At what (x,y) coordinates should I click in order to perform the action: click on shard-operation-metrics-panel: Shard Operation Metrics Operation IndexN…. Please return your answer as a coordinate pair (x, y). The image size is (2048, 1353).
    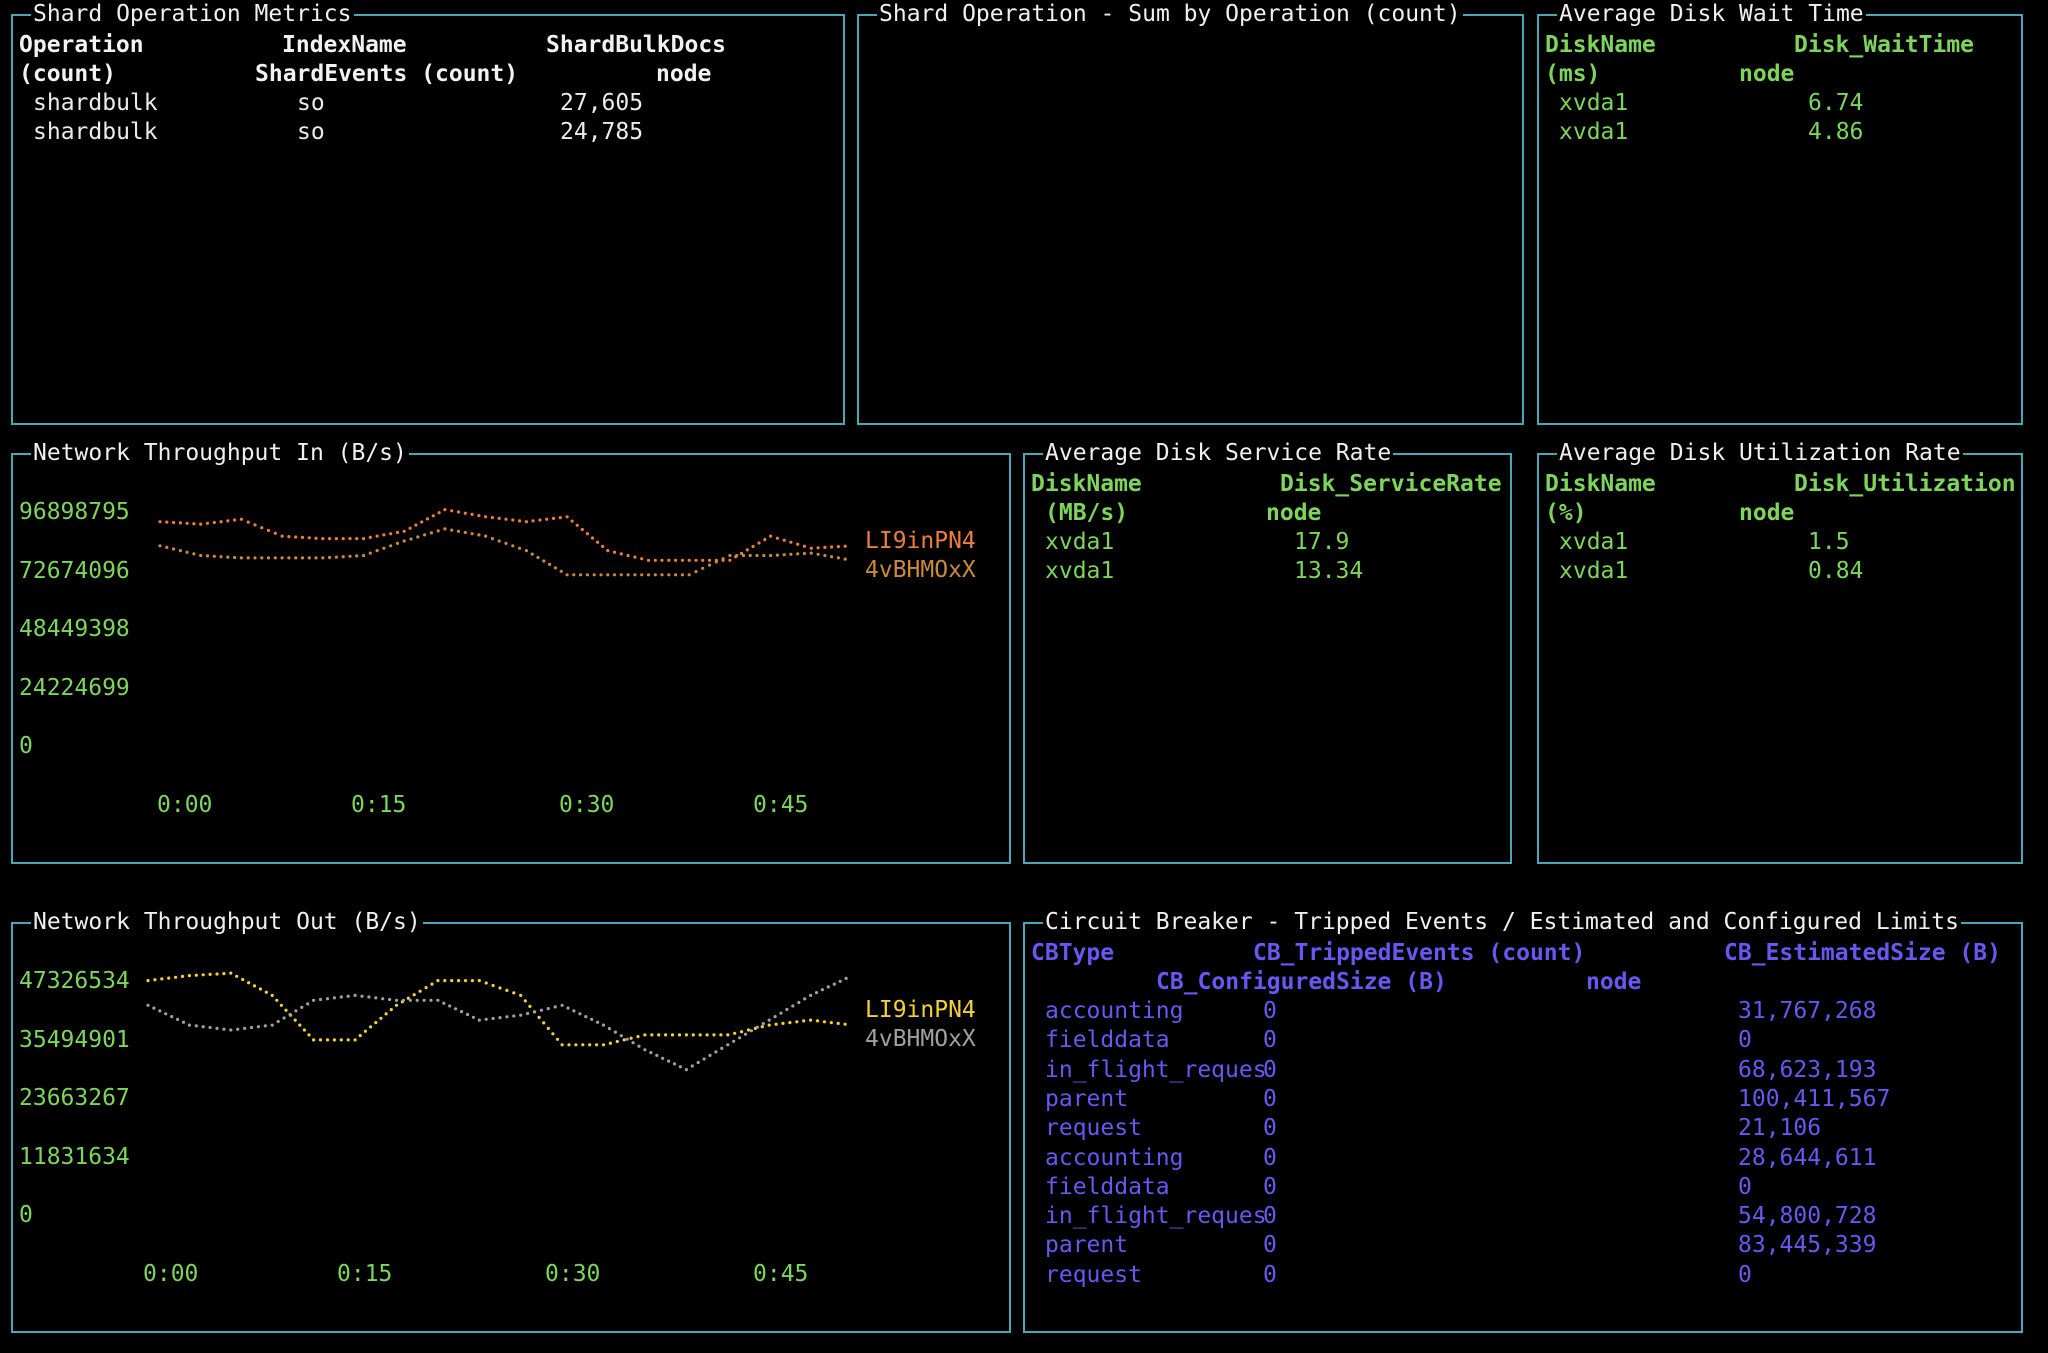
    Looking at the image, I should click on (428, 212).